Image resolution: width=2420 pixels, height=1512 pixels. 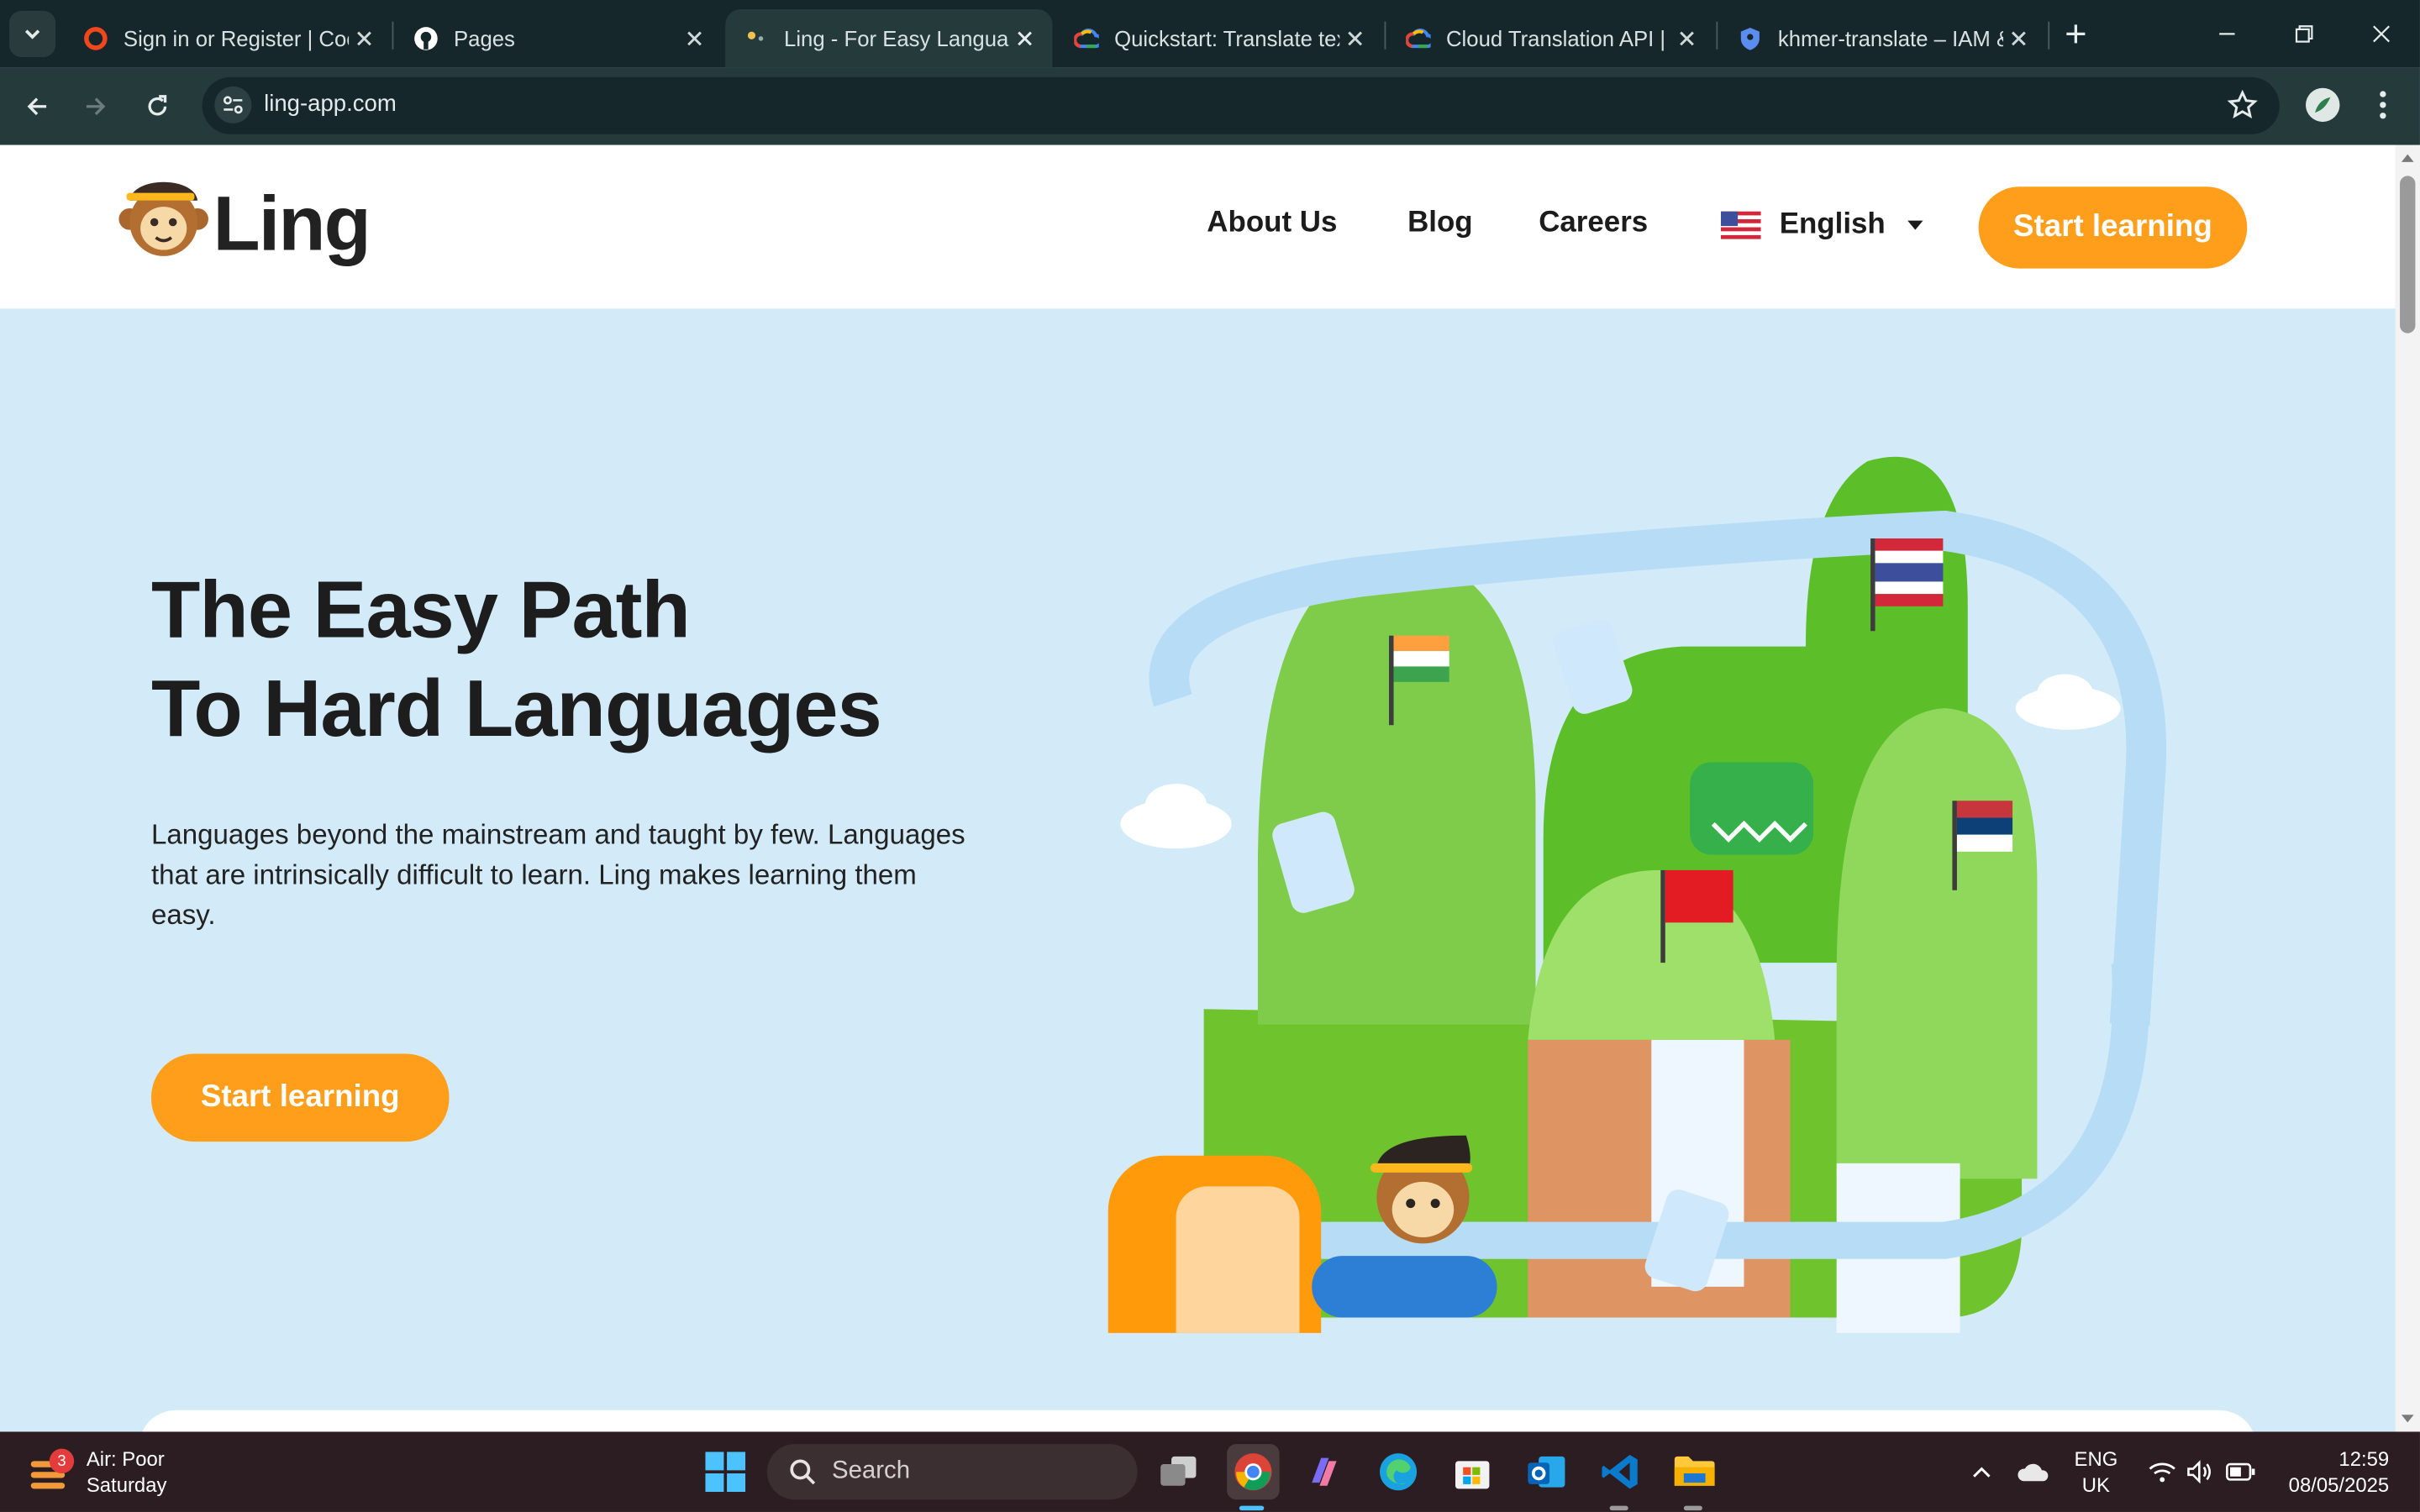 What do you see at coordinates (1198, 1421) in the screenshot?
I see `content-card-top` at bounding box center [1198, 1421].